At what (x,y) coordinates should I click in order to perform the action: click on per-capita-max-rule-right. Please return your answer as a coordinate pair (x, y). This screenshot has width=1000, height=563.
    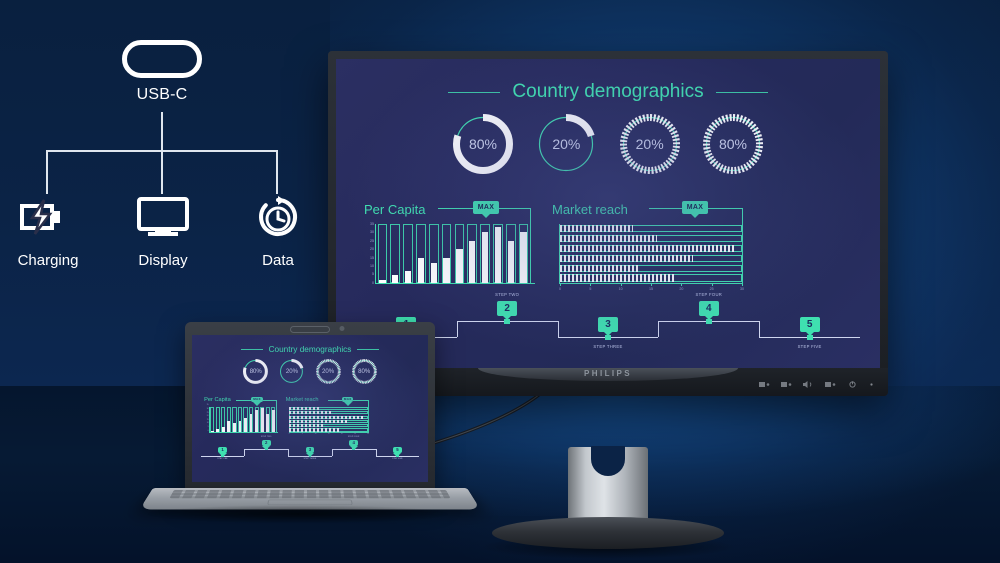
    Looking at the image, I should click on (269, 400).